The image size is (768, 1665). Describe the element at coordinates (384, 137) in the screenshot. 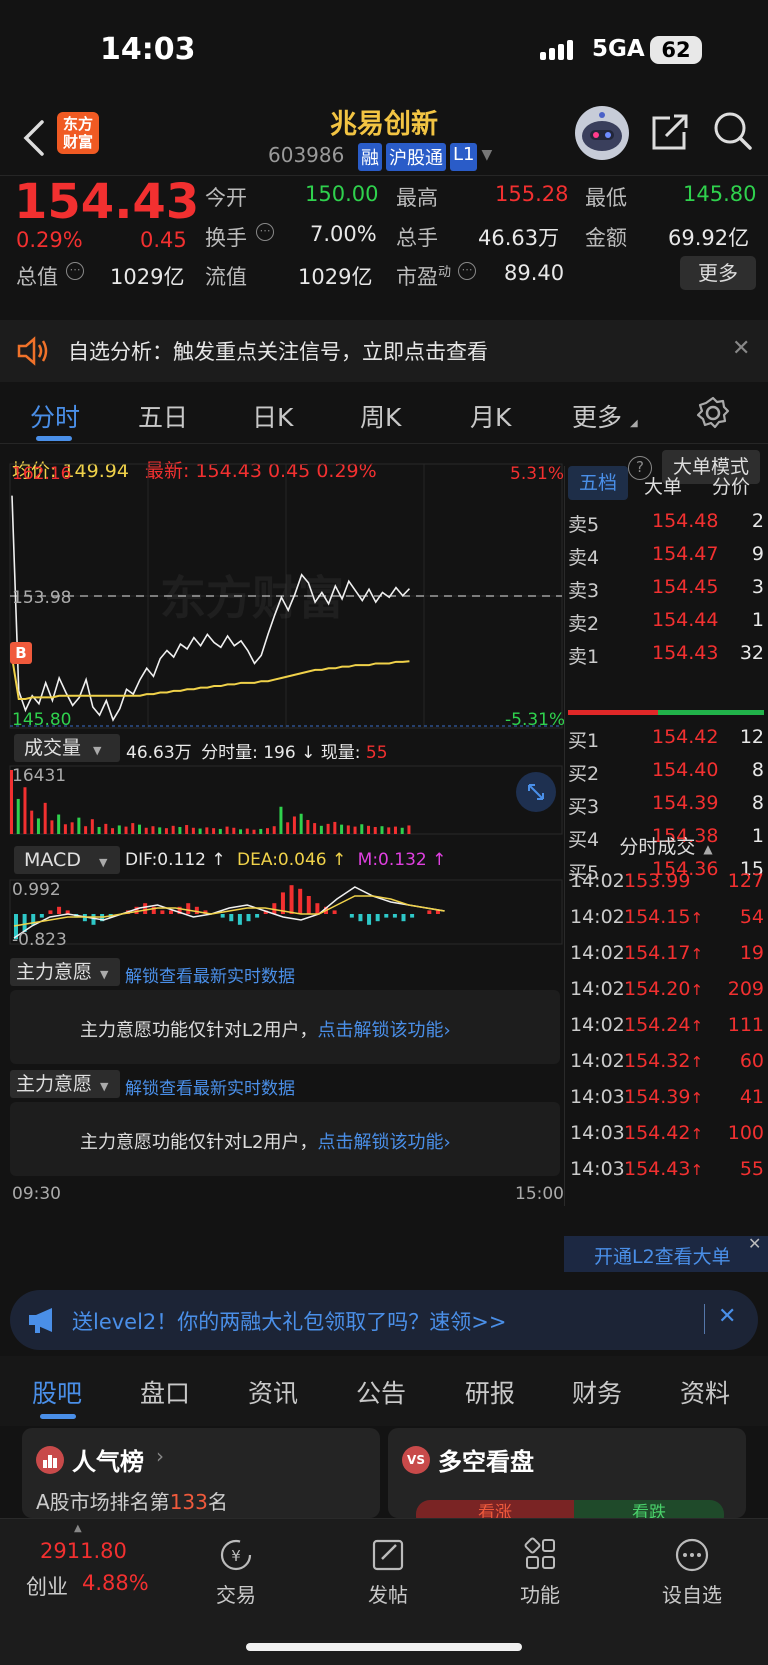

I see `stock-header: 东方 财富 兆易创新 603986 融 沪股通 L1 ▼` at that location.